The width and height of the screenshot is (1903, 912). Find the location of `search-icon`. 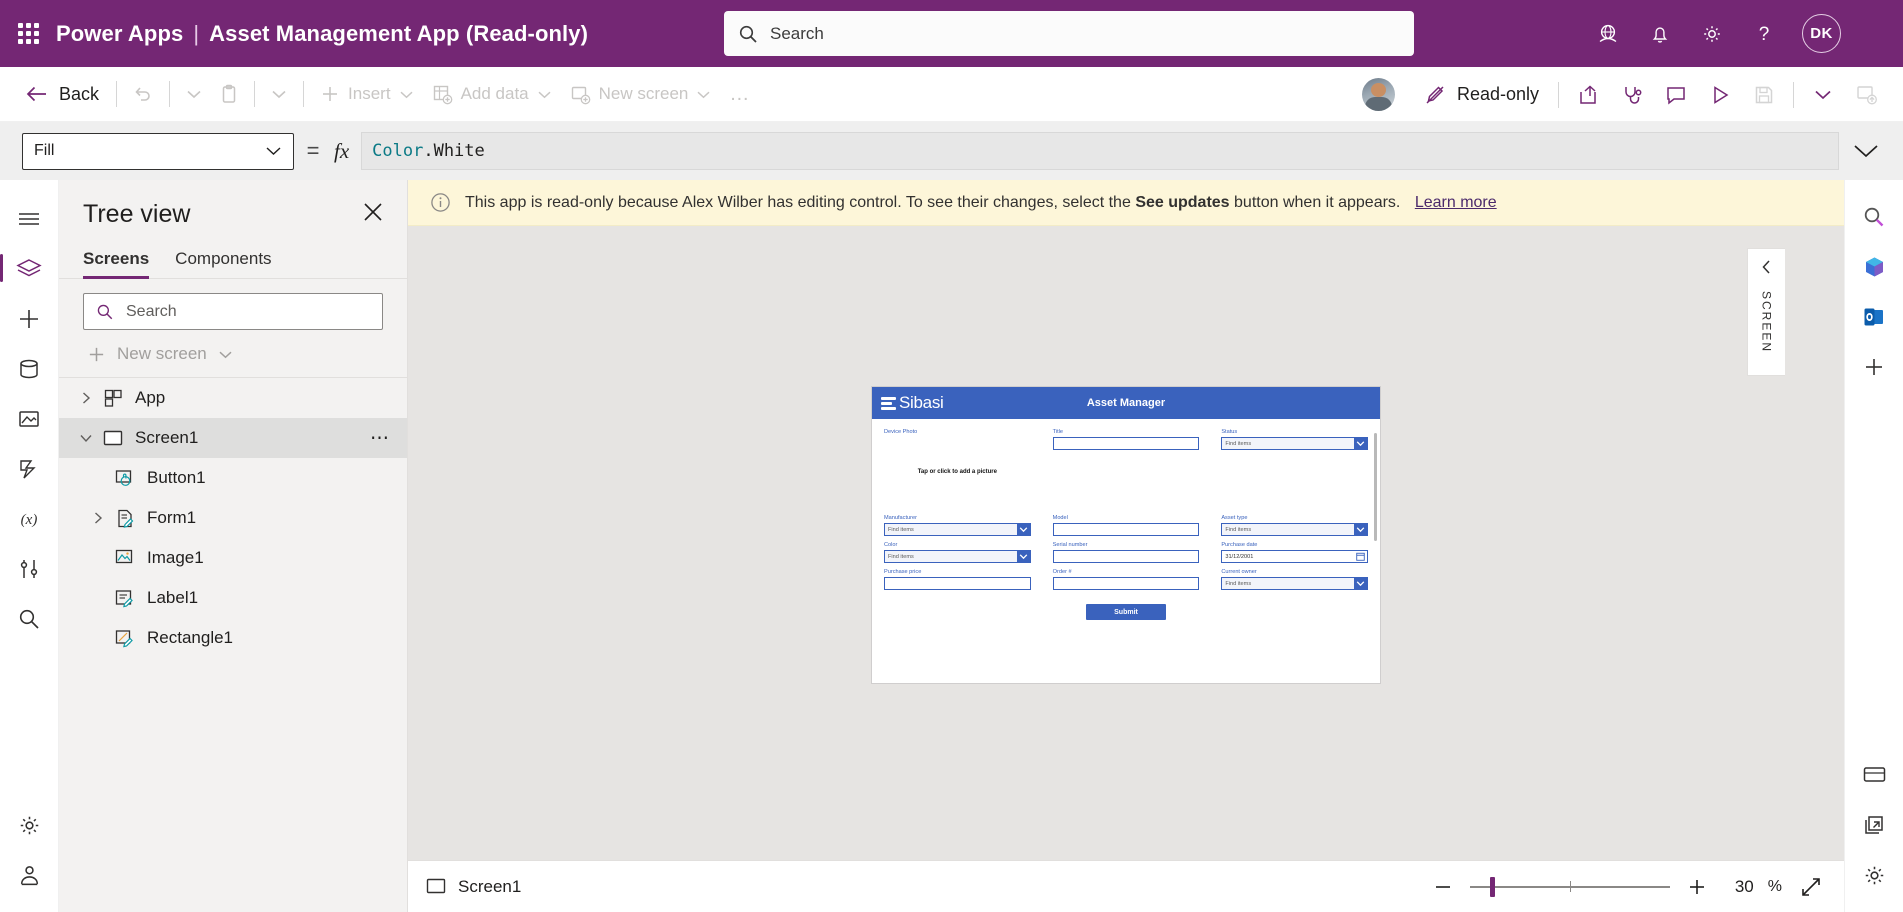

search-icon is located at coordinates (29, 619).